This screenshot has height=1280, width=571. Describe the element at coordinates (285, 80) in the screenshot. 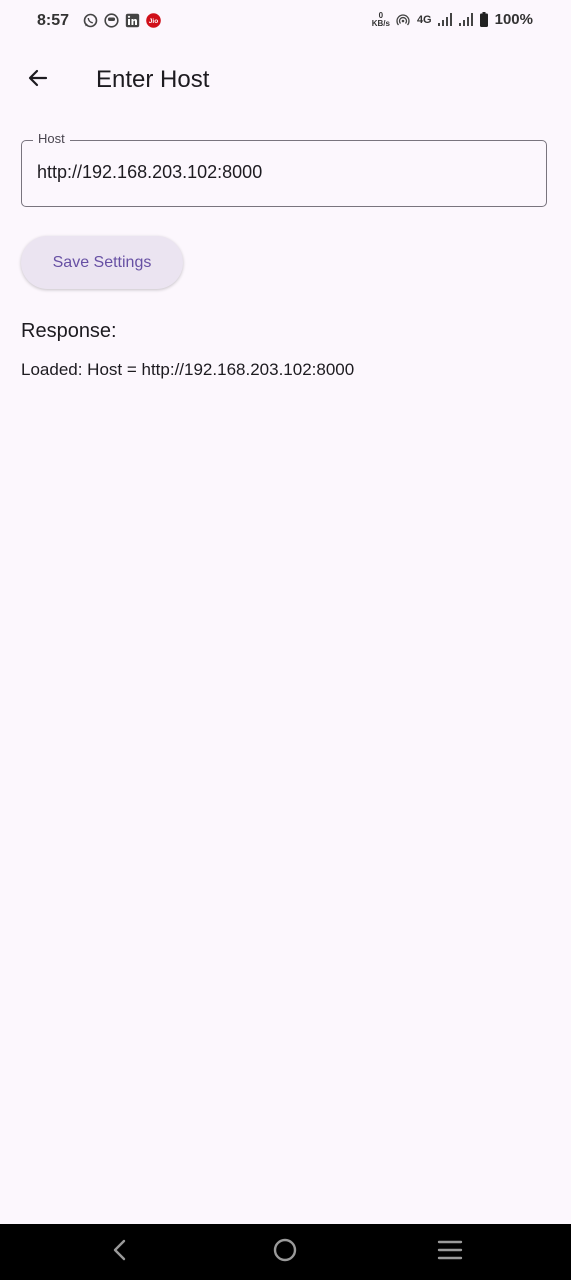

I see `app-bar: Enter Host` at that location.